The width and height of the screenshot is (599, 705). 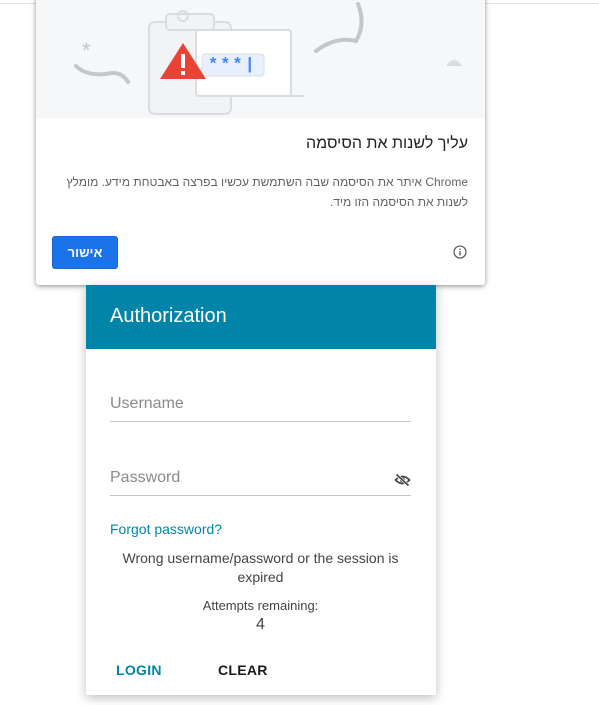 I want to click on confirm-button: אישור, so click(x=85, y=252).